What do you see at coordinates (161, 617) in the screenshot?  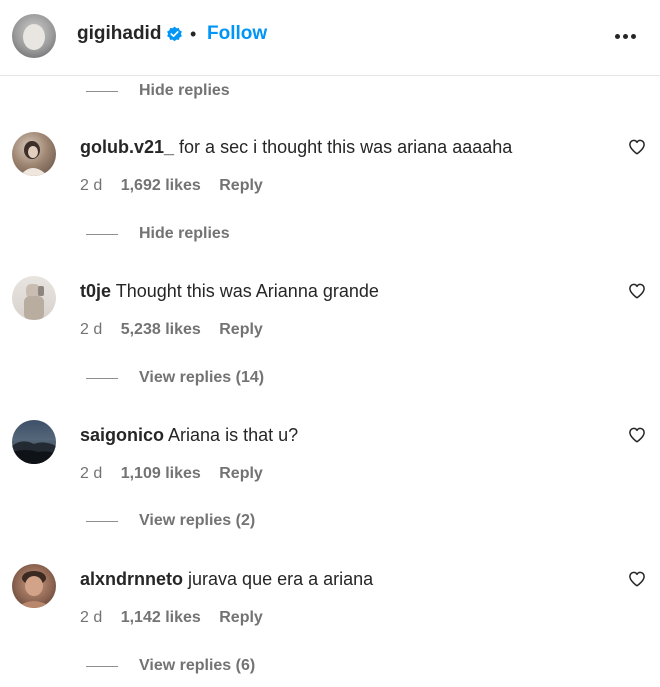 I see `comment-likes: 1,142 likes` at bounding box center [161, 617].